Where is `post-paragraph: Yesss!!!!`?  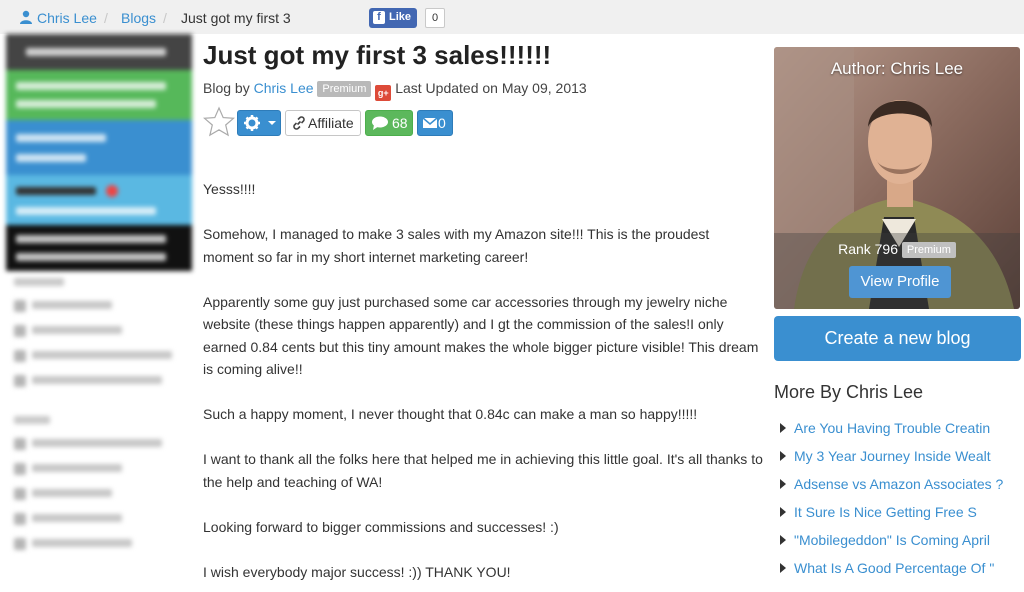
post-paragraph: Yesss!!!! is located at coordinates (229, 189).